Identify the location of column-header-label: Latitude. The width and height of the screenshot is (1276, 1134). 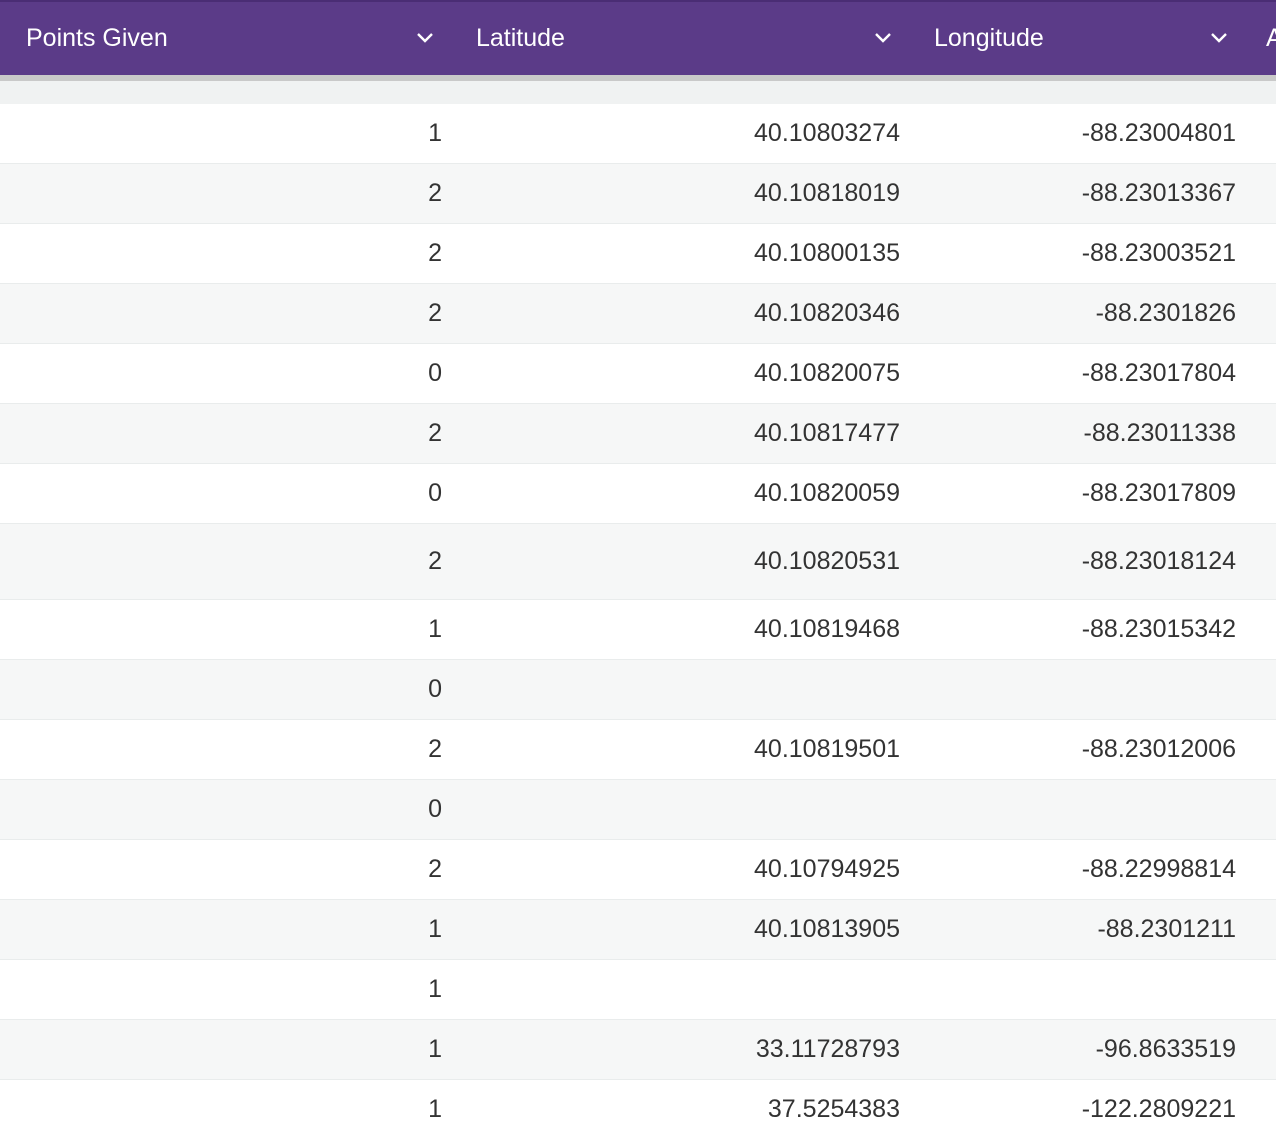
(520, 38).